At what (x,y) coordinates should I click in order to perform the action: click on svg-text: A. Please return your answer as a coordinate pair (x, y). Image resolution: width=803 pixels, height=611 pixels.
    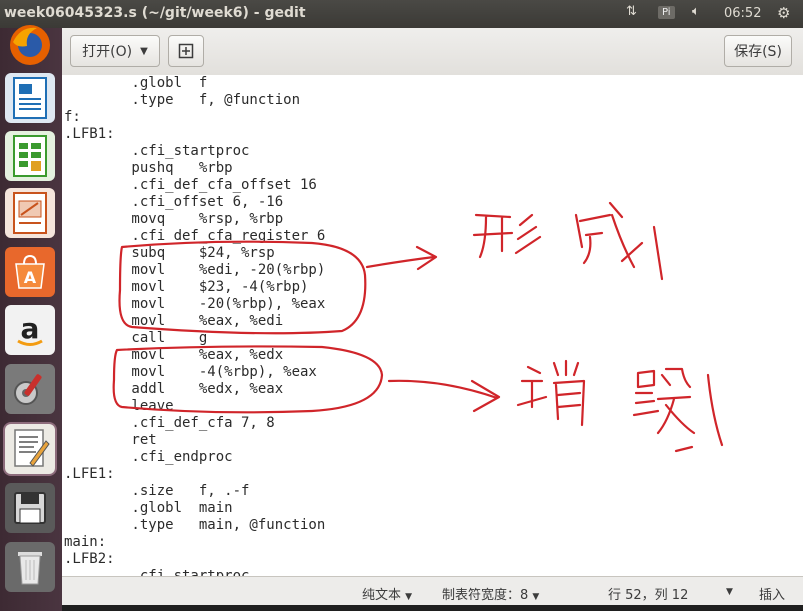
    Looking at the image, I should click on (30, 277).